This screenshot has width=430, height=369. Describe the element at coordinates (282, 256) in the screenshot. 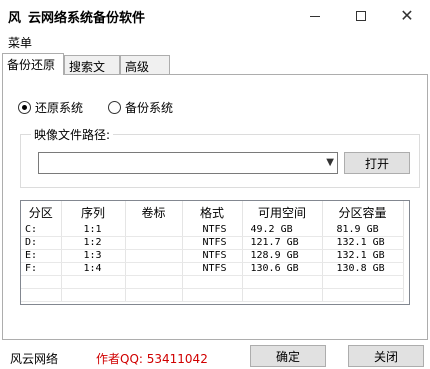

I see `cell-free-space: 128.9 GB` at that location.